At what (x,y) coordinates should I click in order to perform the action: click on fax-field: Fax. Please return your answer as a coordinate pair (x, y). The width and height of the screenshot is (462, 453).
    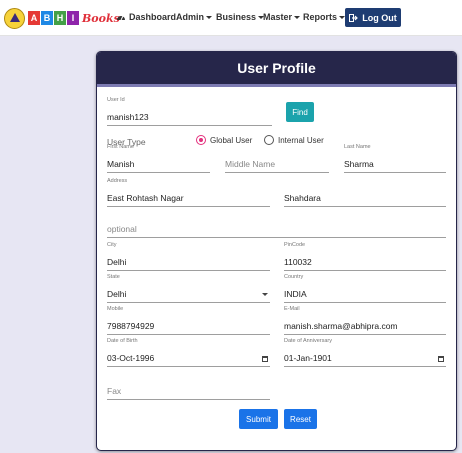
    Looking at the image, I should click on (188, 390).